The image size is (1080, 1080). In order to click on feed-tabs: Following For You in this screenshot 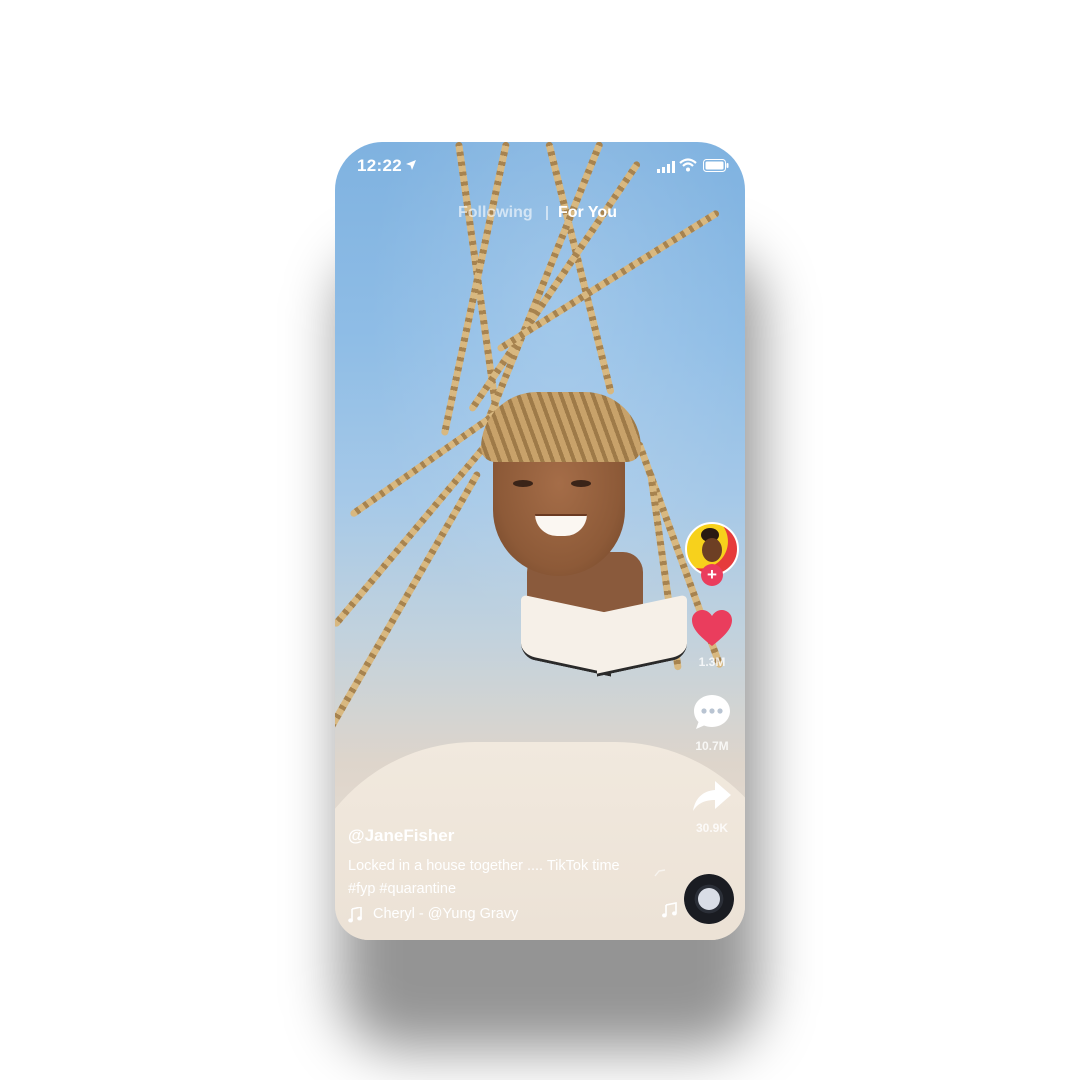, I will do `click(540, 217)`.